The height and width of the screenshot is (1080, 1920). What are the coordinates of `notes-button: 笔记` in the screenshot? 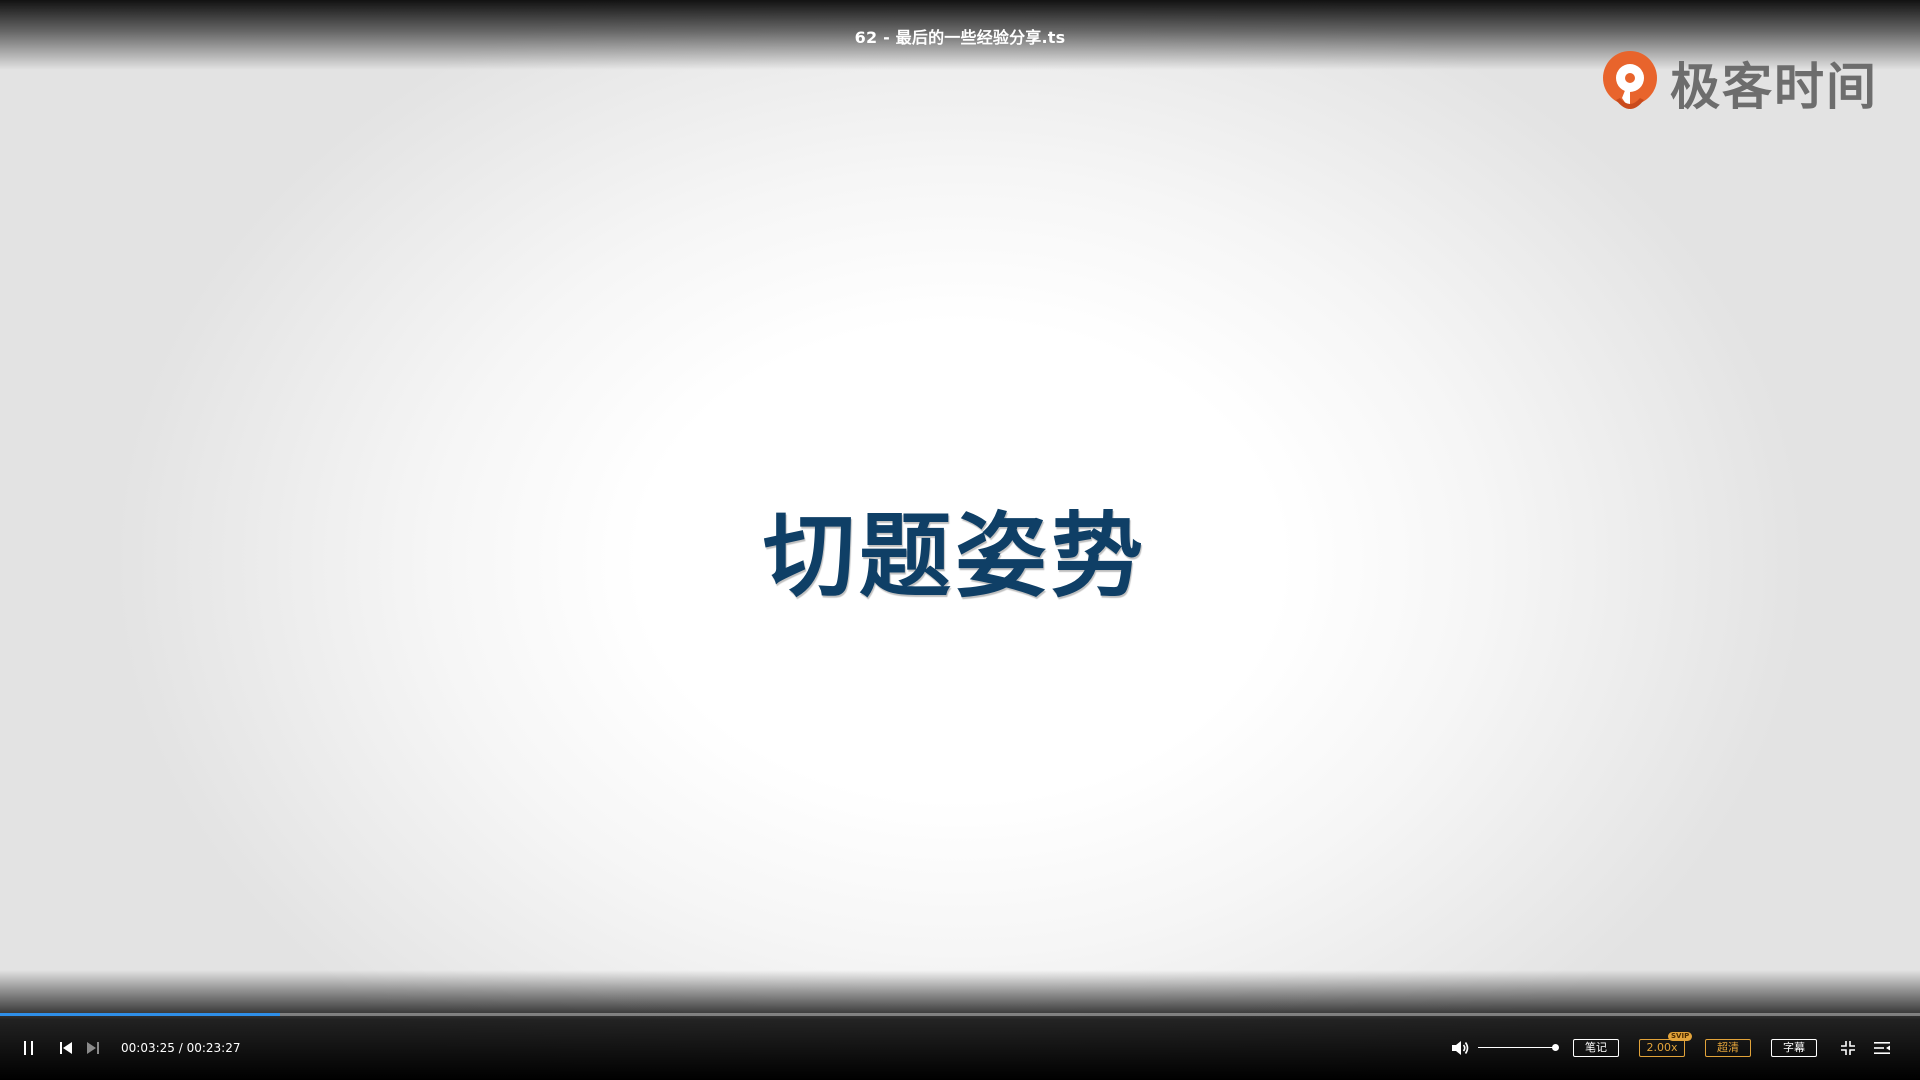 It's located at (1596, 1048).